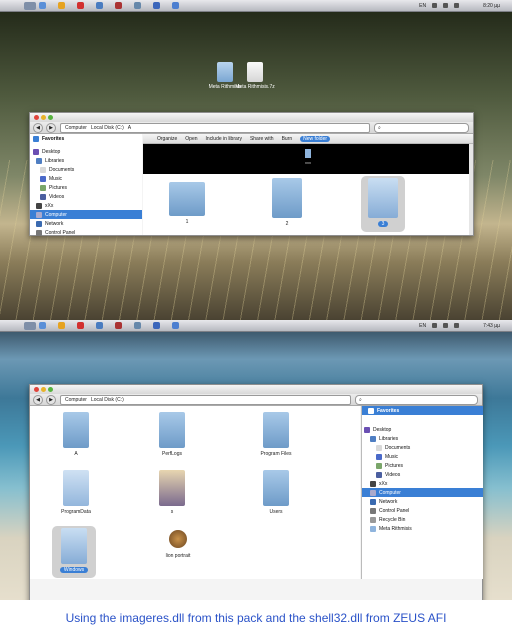 The image size is (512, 640). What do you see at coordinates (379, 456) in the screenshot?
I see `music-icon` at bounding box center [379, 456].